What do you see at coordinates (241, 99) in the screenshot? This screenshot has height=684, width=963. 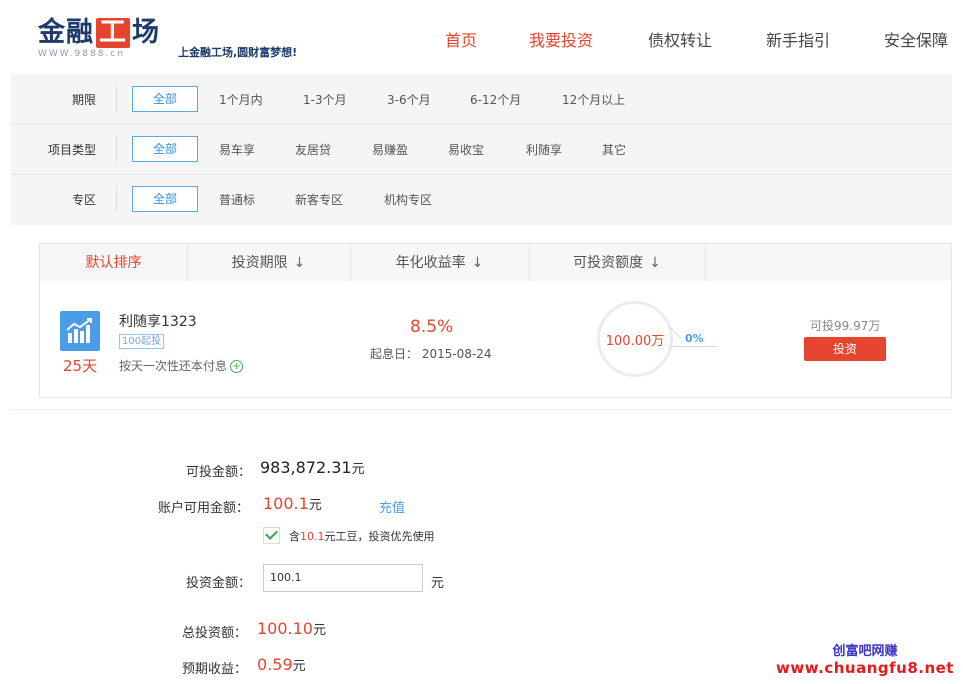 I see `filter-term-option: 1个月内` at bounding box center [241, 99].